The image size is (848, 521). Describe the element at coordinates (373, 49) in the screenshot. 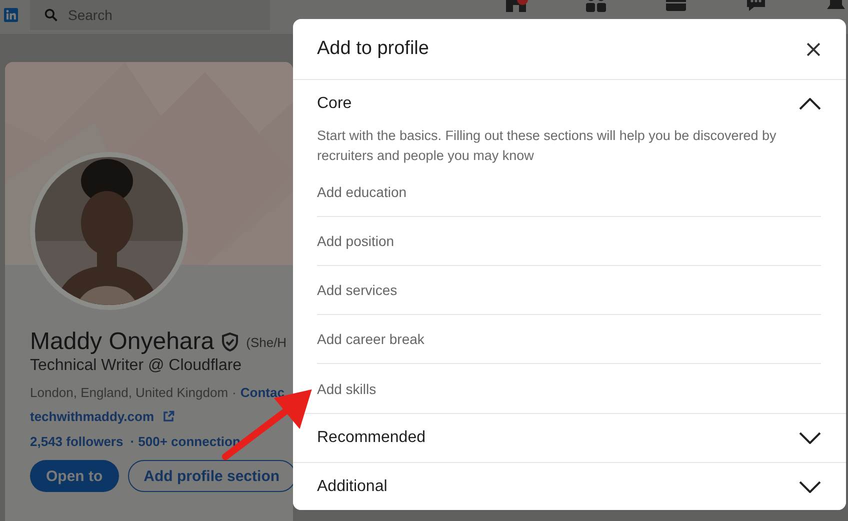

I see `dialog-title: Add to profile` at that location.